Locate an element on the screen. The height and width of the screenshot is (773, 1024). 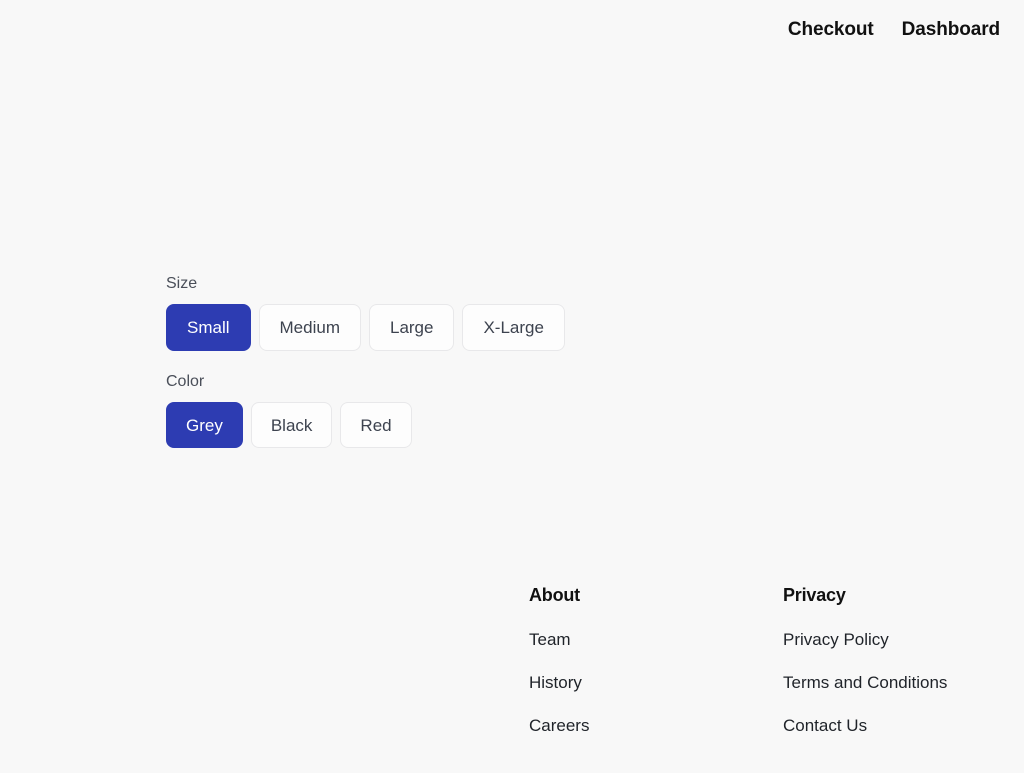
footer-heading-privacy: Privacy is located at coordinates (814, 595).